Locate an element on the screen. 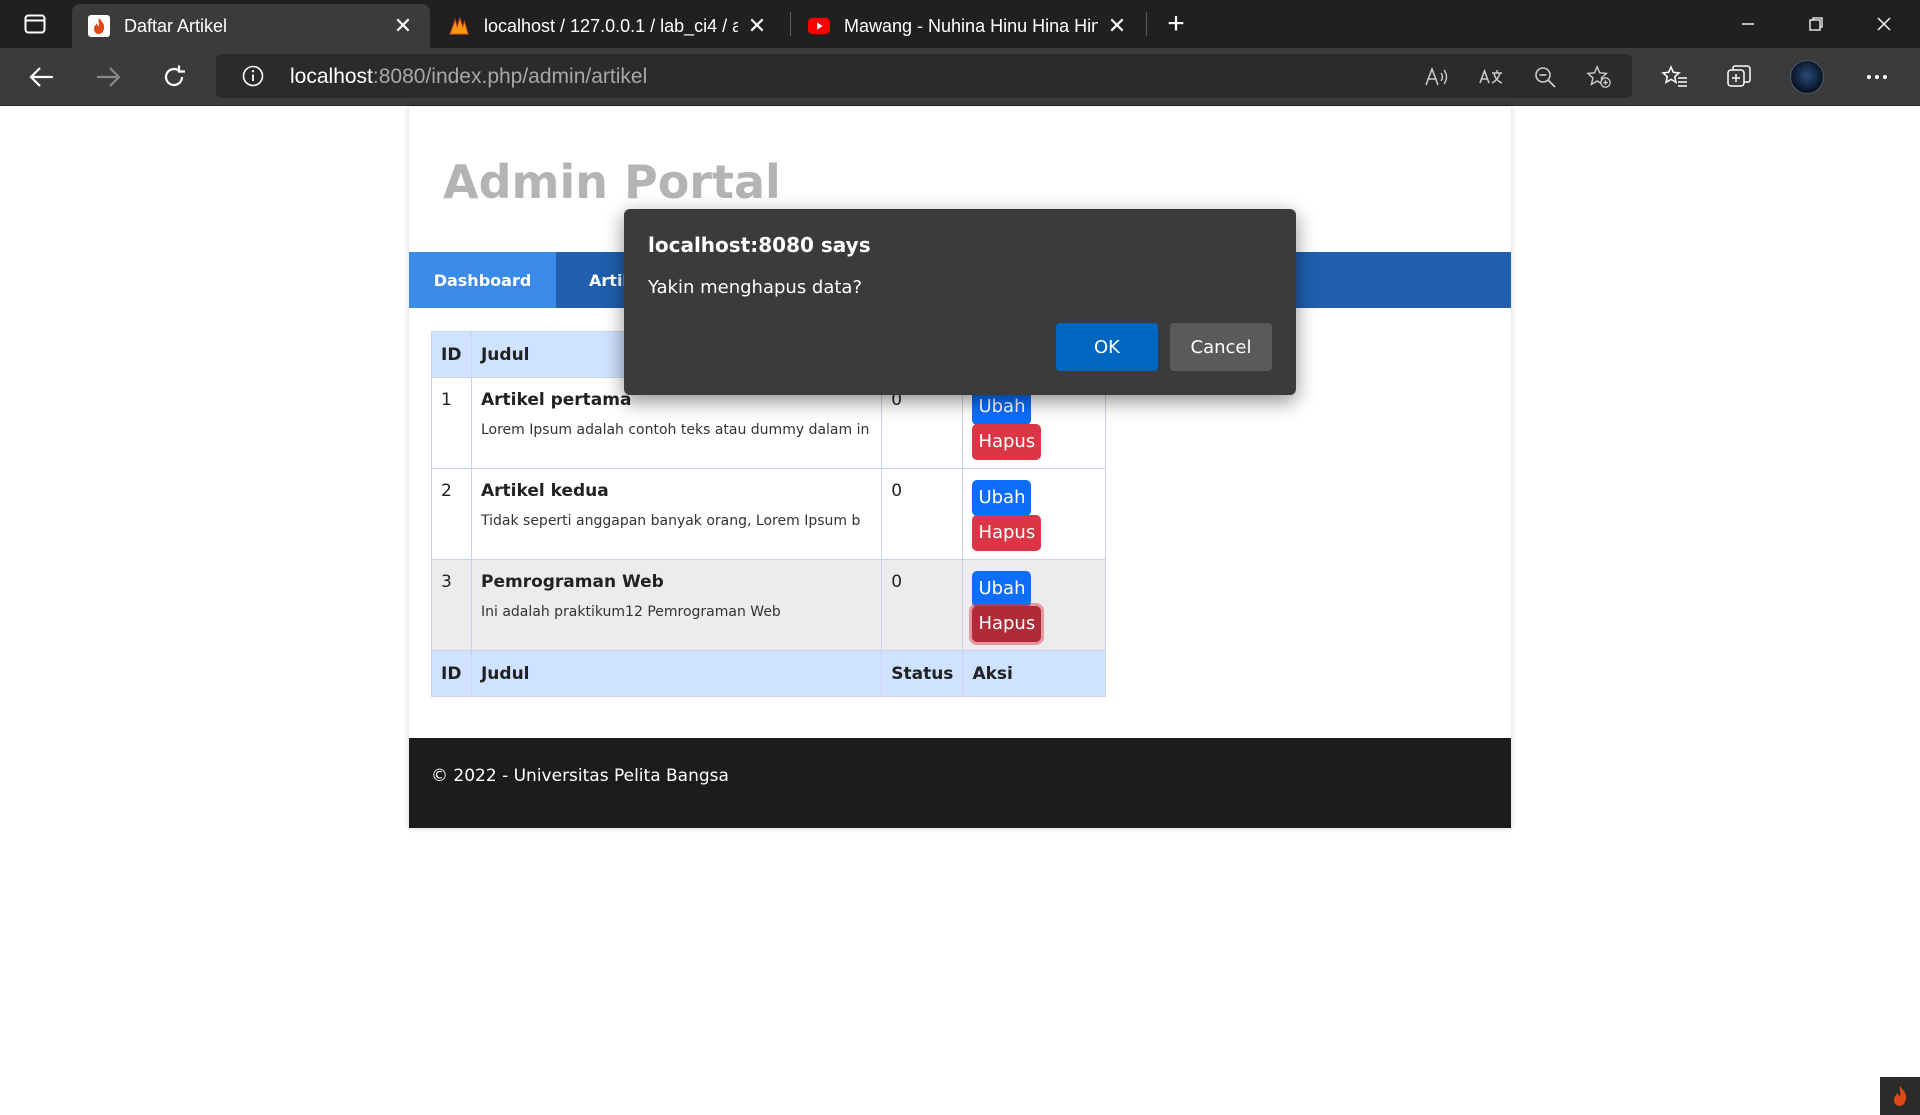  tab-youtube: Mawang - Nuhina Hinu Hina Hin ✕ is located at coordinates (968, 26).